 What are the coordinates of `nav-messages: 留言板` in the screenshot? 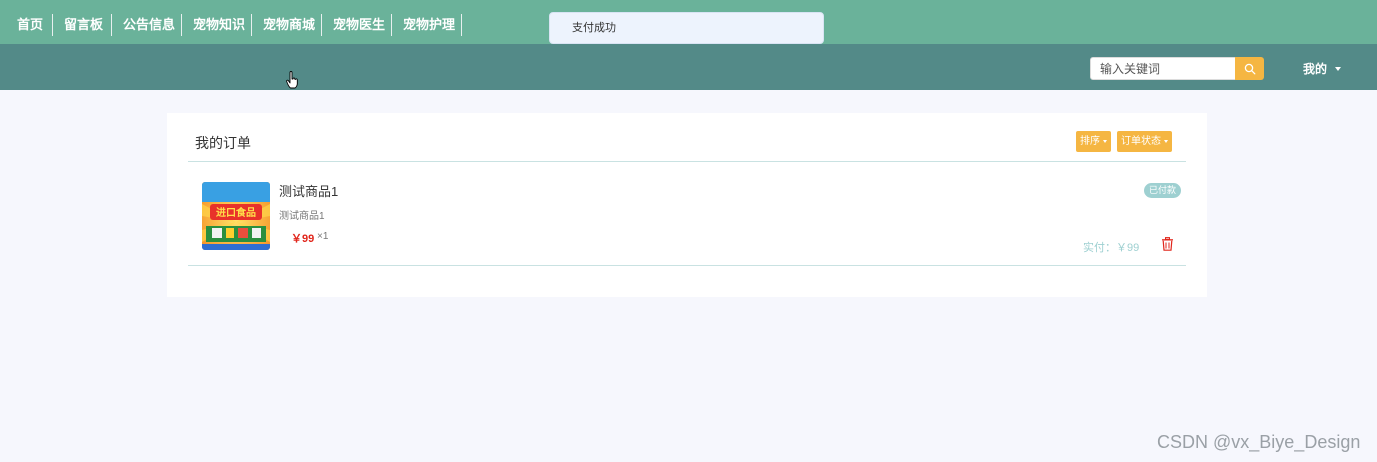 It's located at (83, 25).